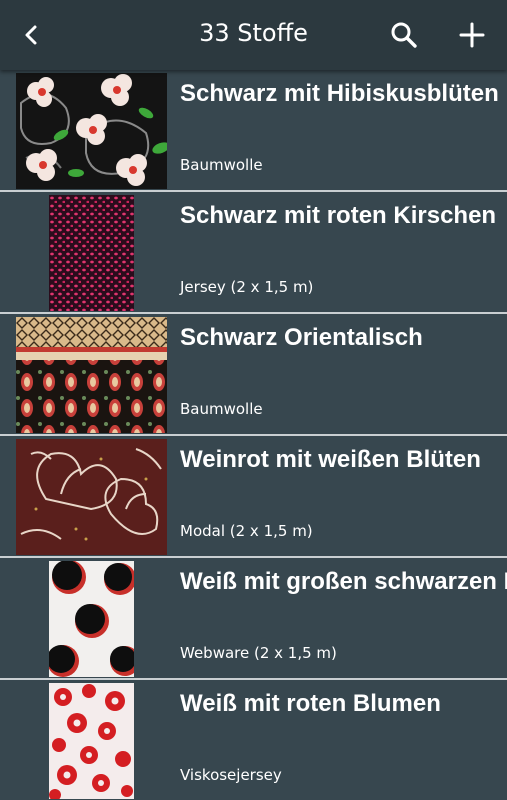  Describe the element at coordinates (231, 775) in the screenshot. I see `fabric-material: Viskosejersey` at that location.